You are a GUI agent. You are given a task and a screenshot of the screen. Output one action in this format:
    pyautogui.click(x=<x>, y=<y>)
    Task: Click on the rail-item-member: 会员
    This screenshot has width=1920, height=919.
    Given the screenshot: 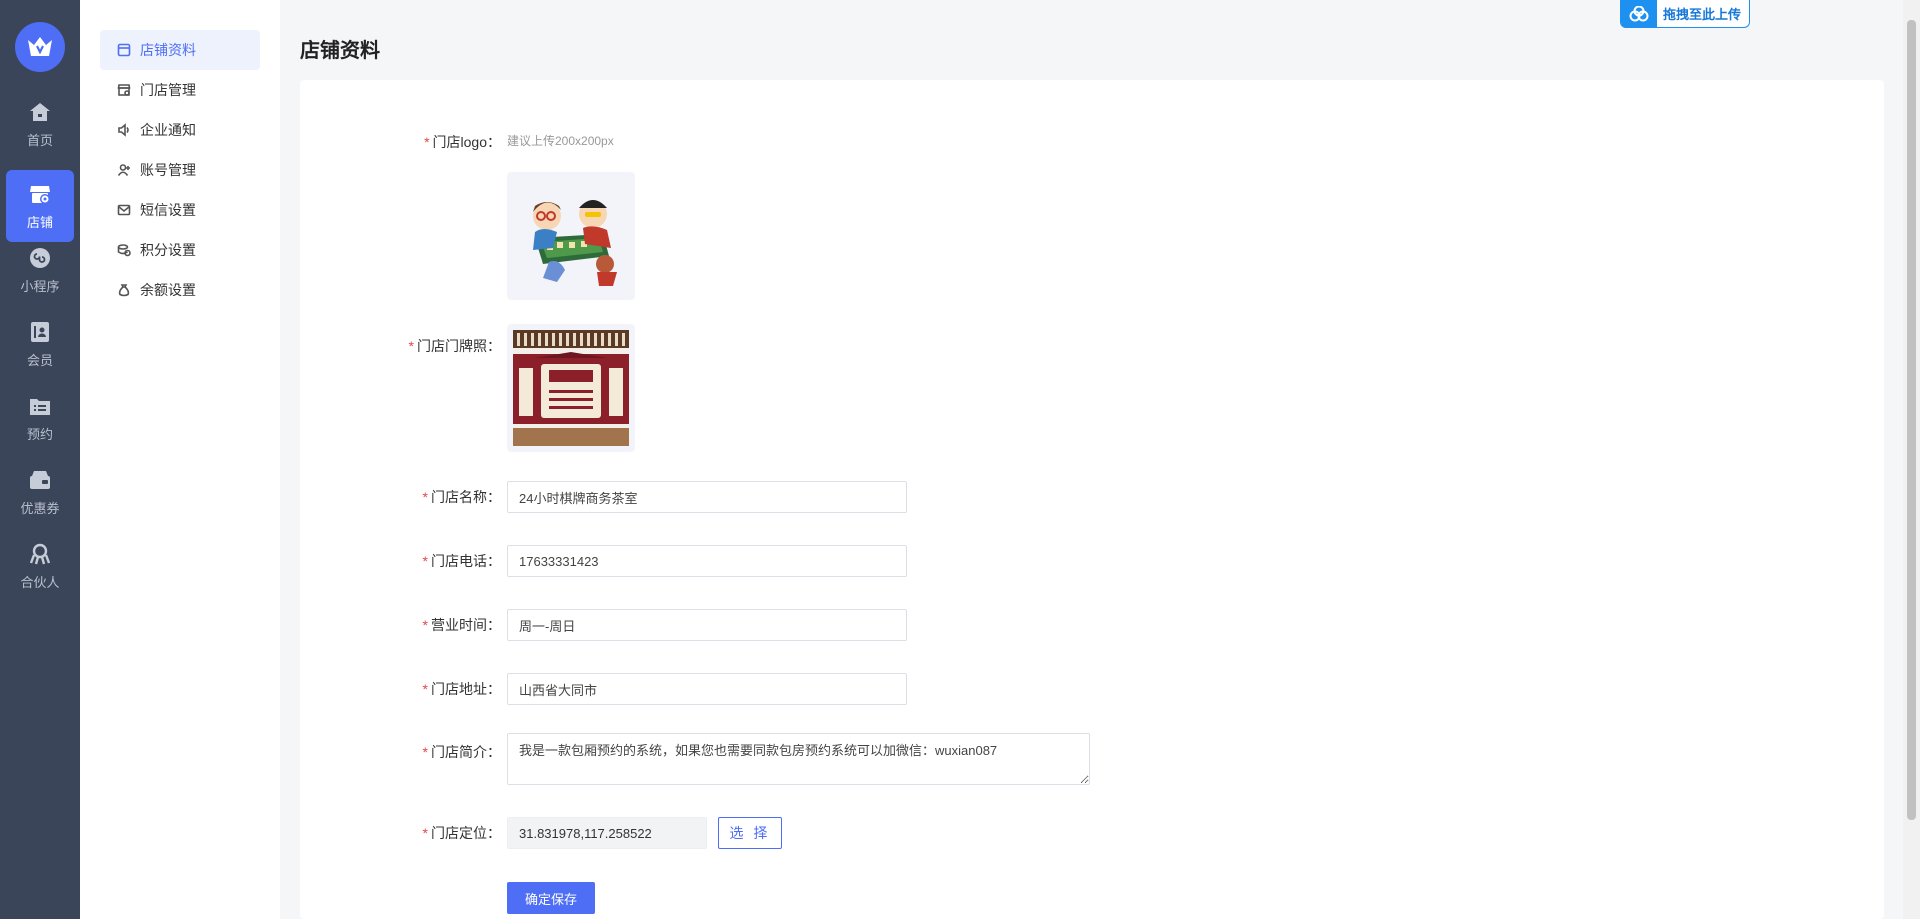 What is the action you would take?
    pyautogui.click(x=40, y=344)
    